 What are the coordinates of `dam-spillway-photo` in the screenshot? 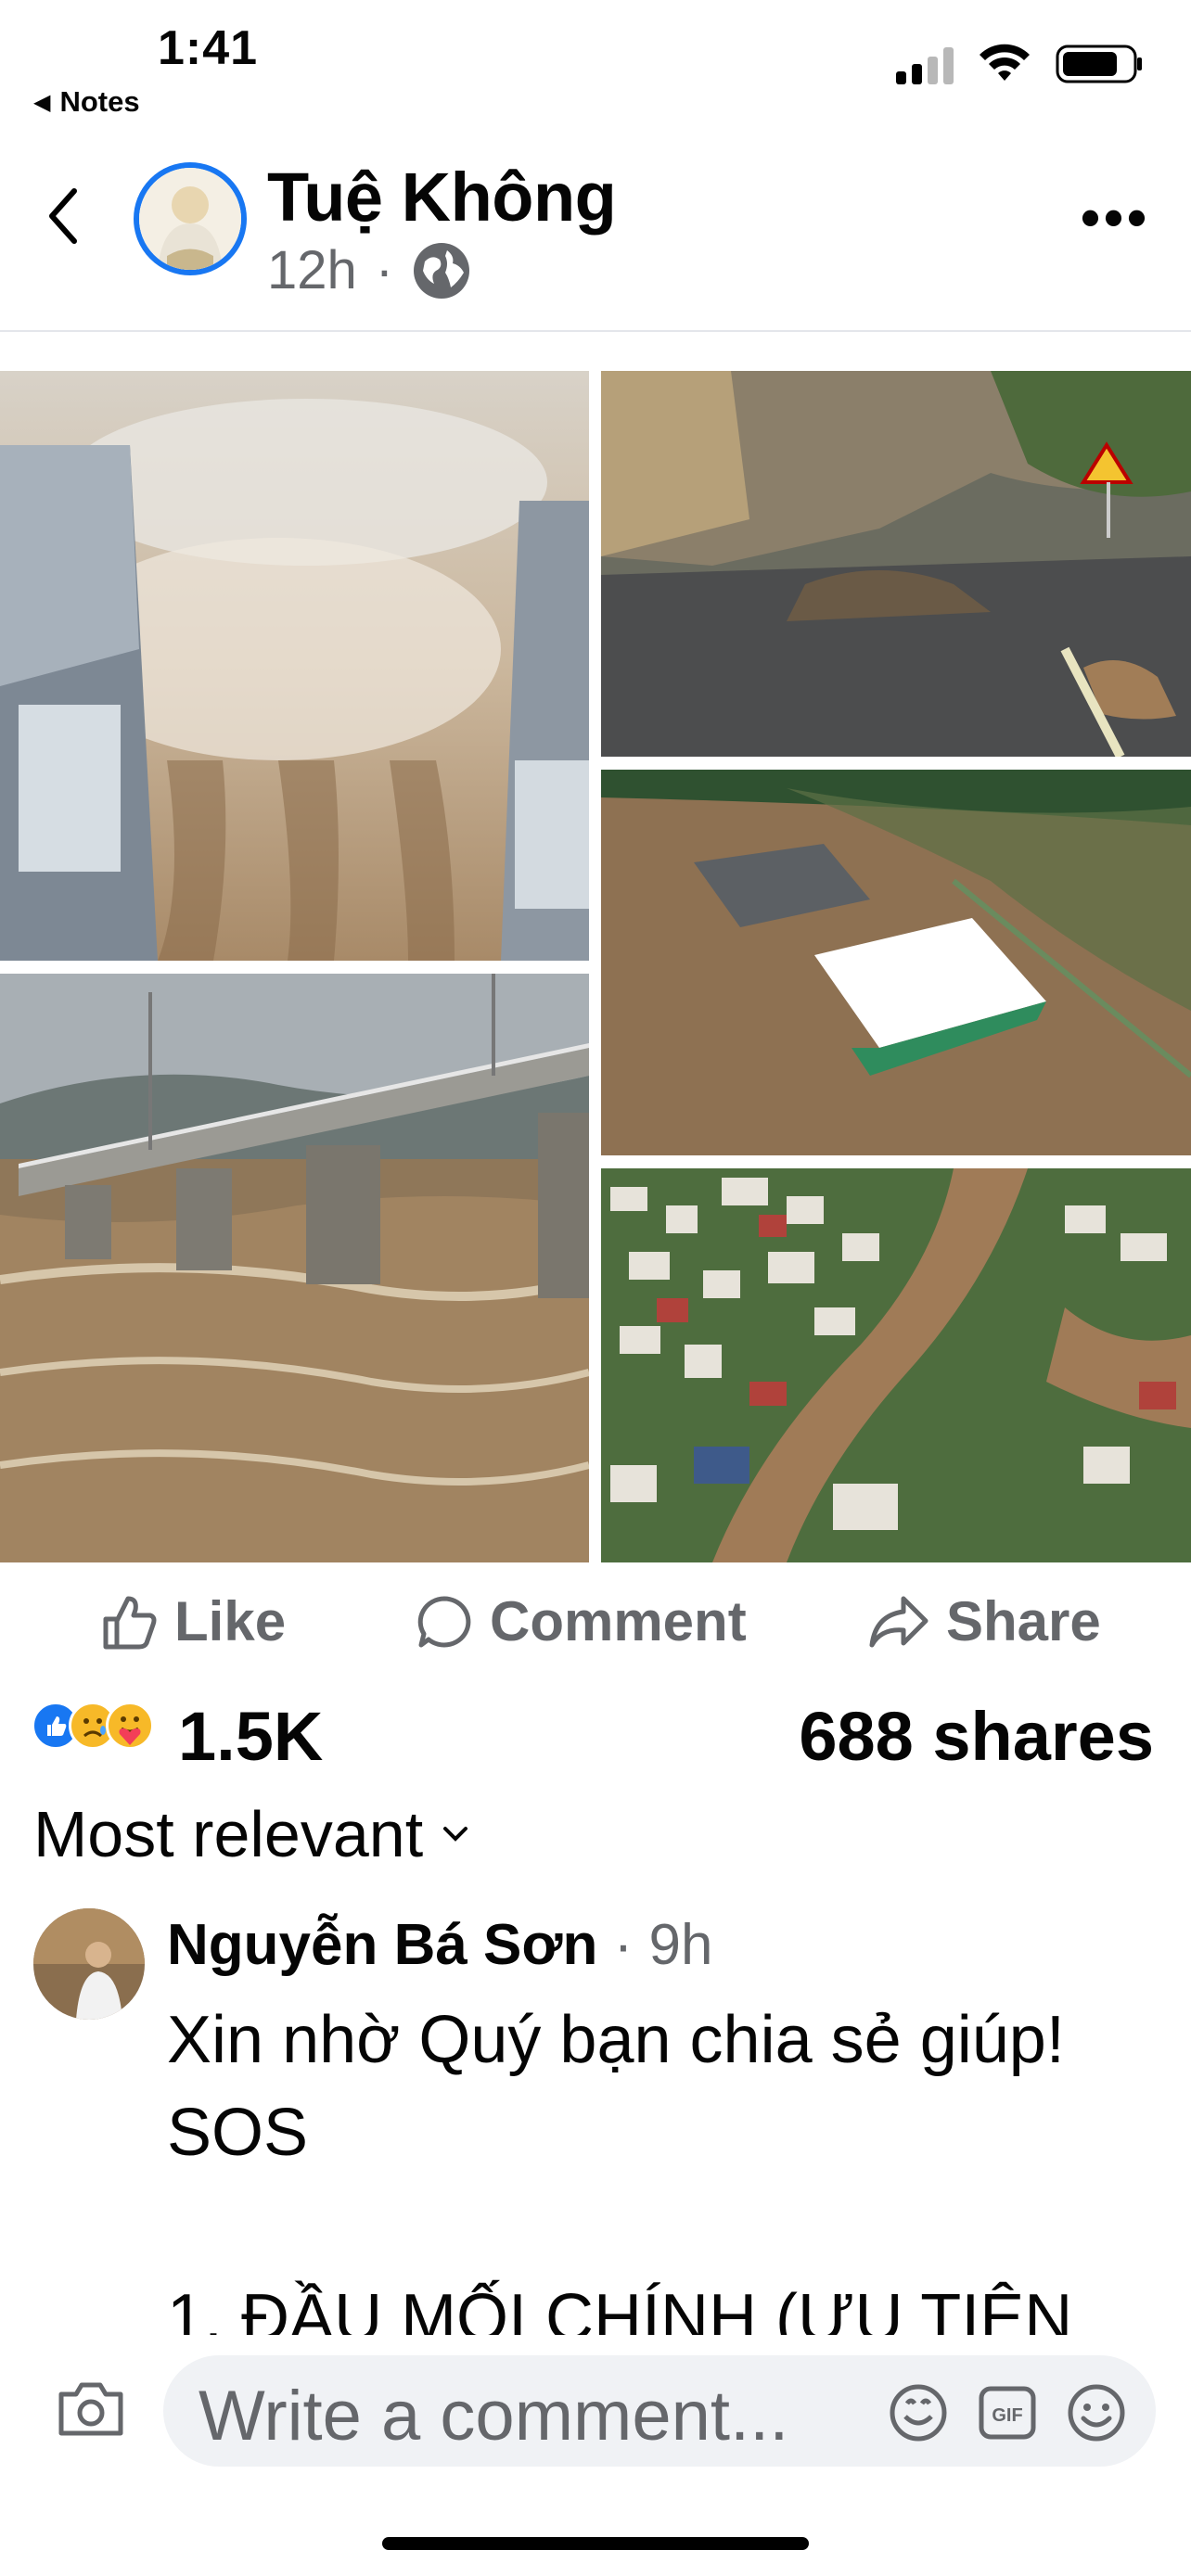 It's located at (295, 666).